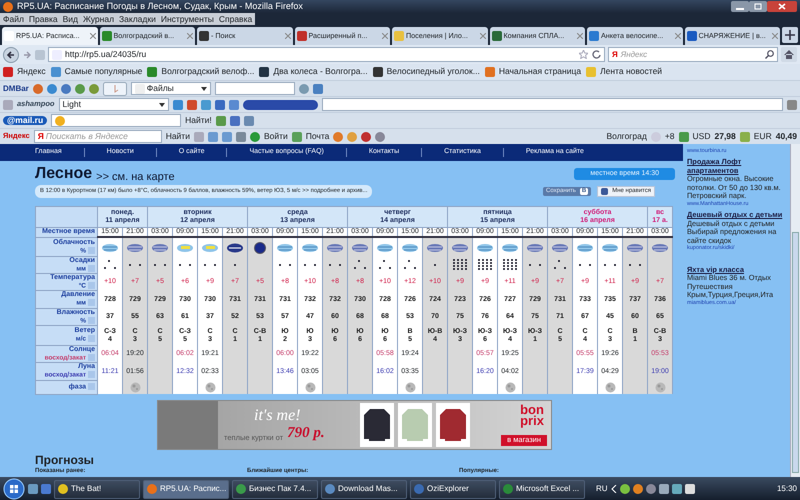 The height and width of the screenshot is (500, 800). Describe the element at coordinates (758, 6) in the screenshot. I see `maximize-button` at that location.